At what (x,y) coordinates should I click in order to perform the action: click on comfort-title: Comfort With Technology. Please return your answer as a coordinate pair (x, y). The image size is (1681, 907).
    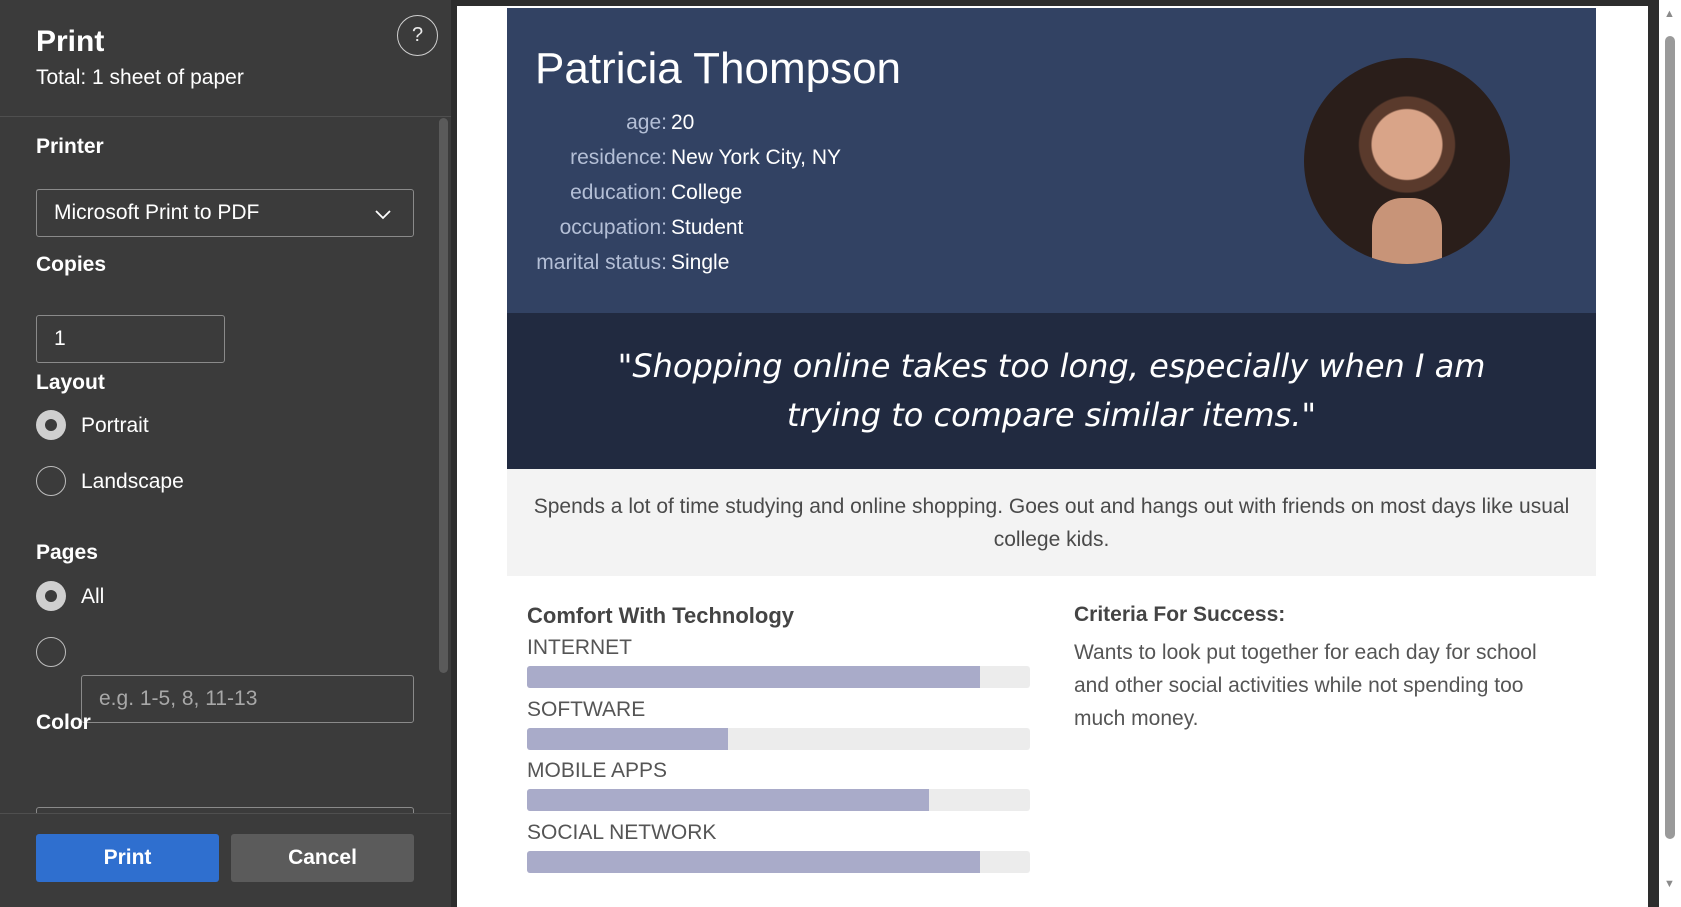
    Looking at the image, I should click on (661, 615).